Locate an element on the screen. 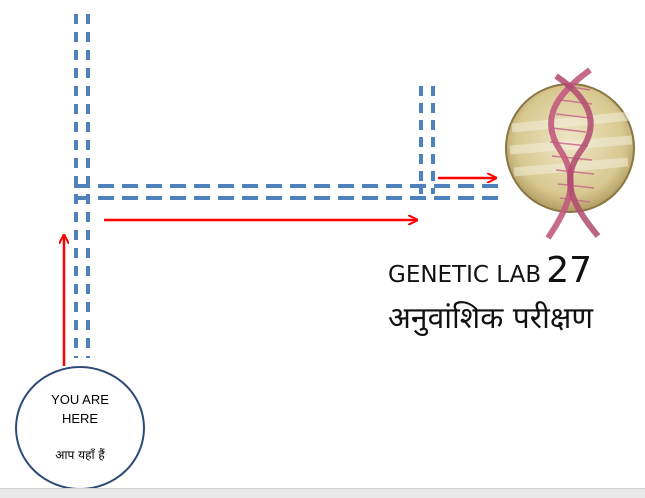 This screenshot has width=645, height=498. lab-title-text: GENETIC LAB is located at coordinates (465, 275).